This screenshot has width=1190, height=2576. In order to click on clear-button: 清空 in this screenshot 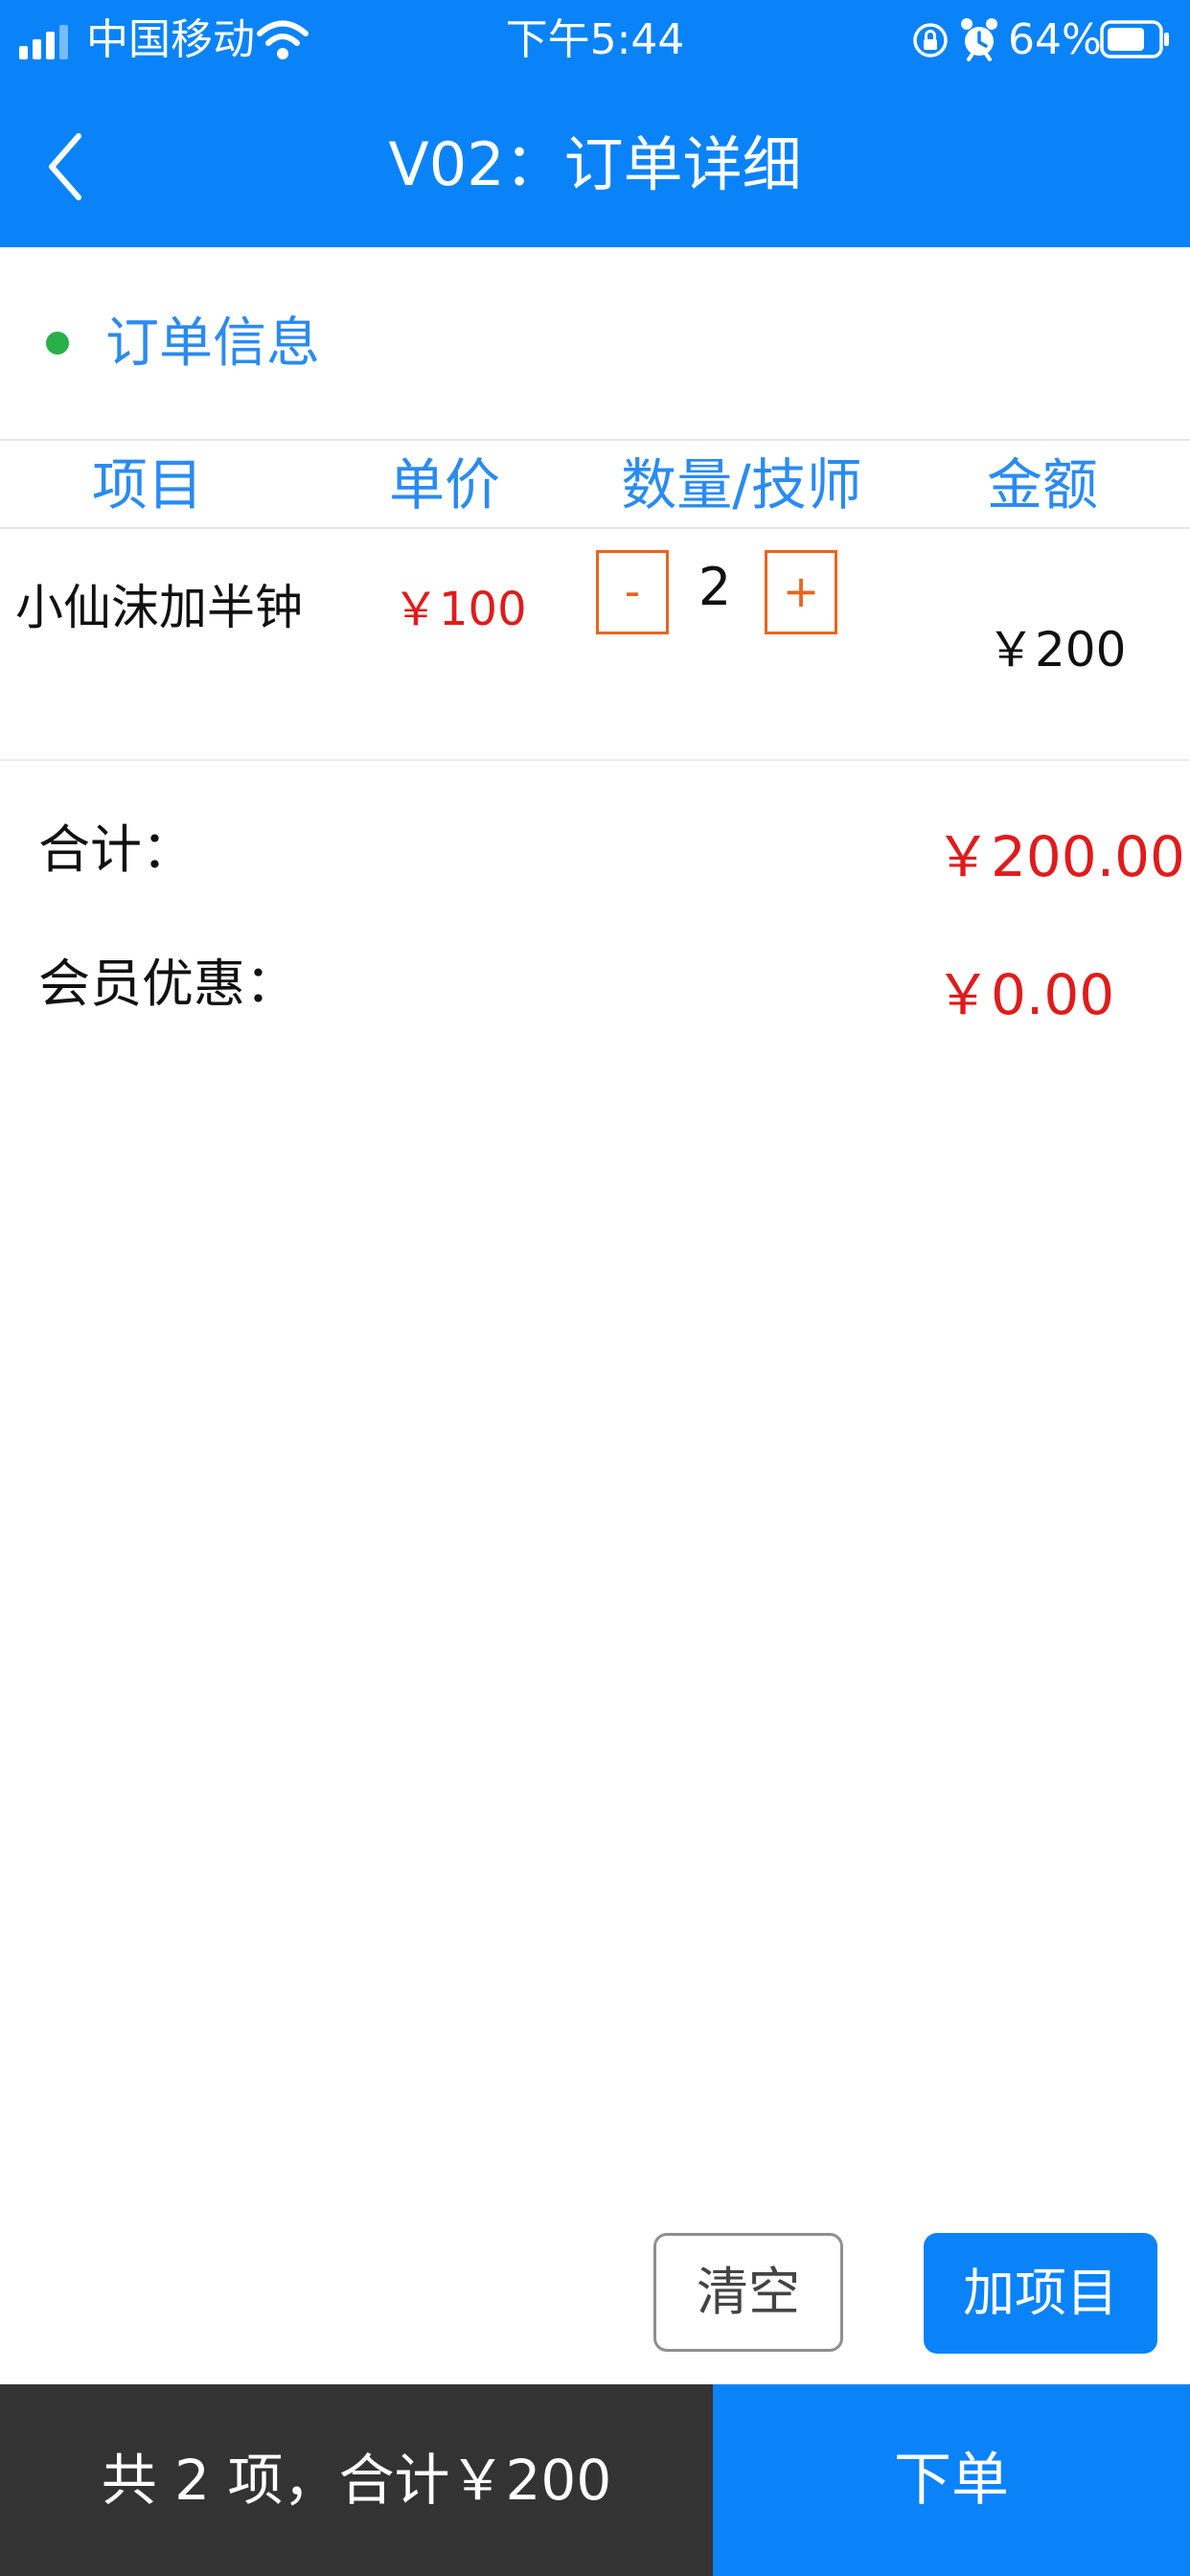, I will do `click(748, 2292)`.